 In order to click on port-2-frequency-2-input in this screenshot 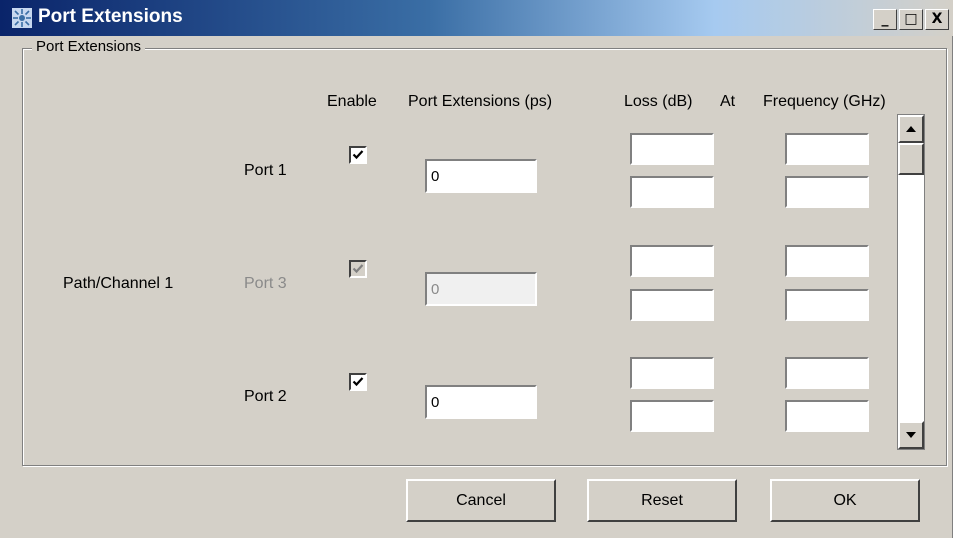, I will do `click(827, 416)`.